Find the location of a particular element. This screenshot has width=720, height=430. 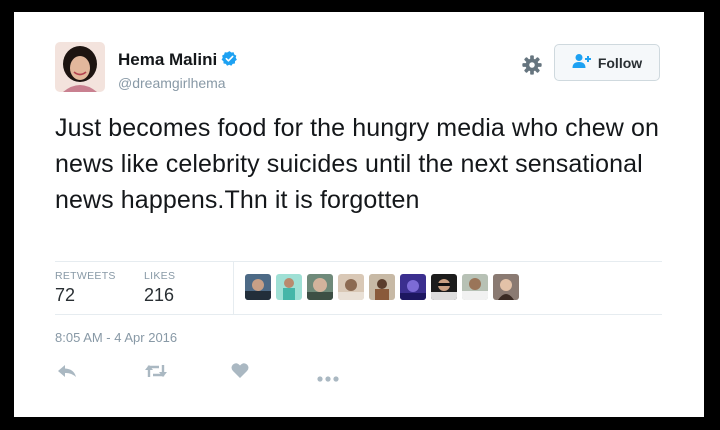

author-name: Hema Malini is located at coordinates (178, 61).